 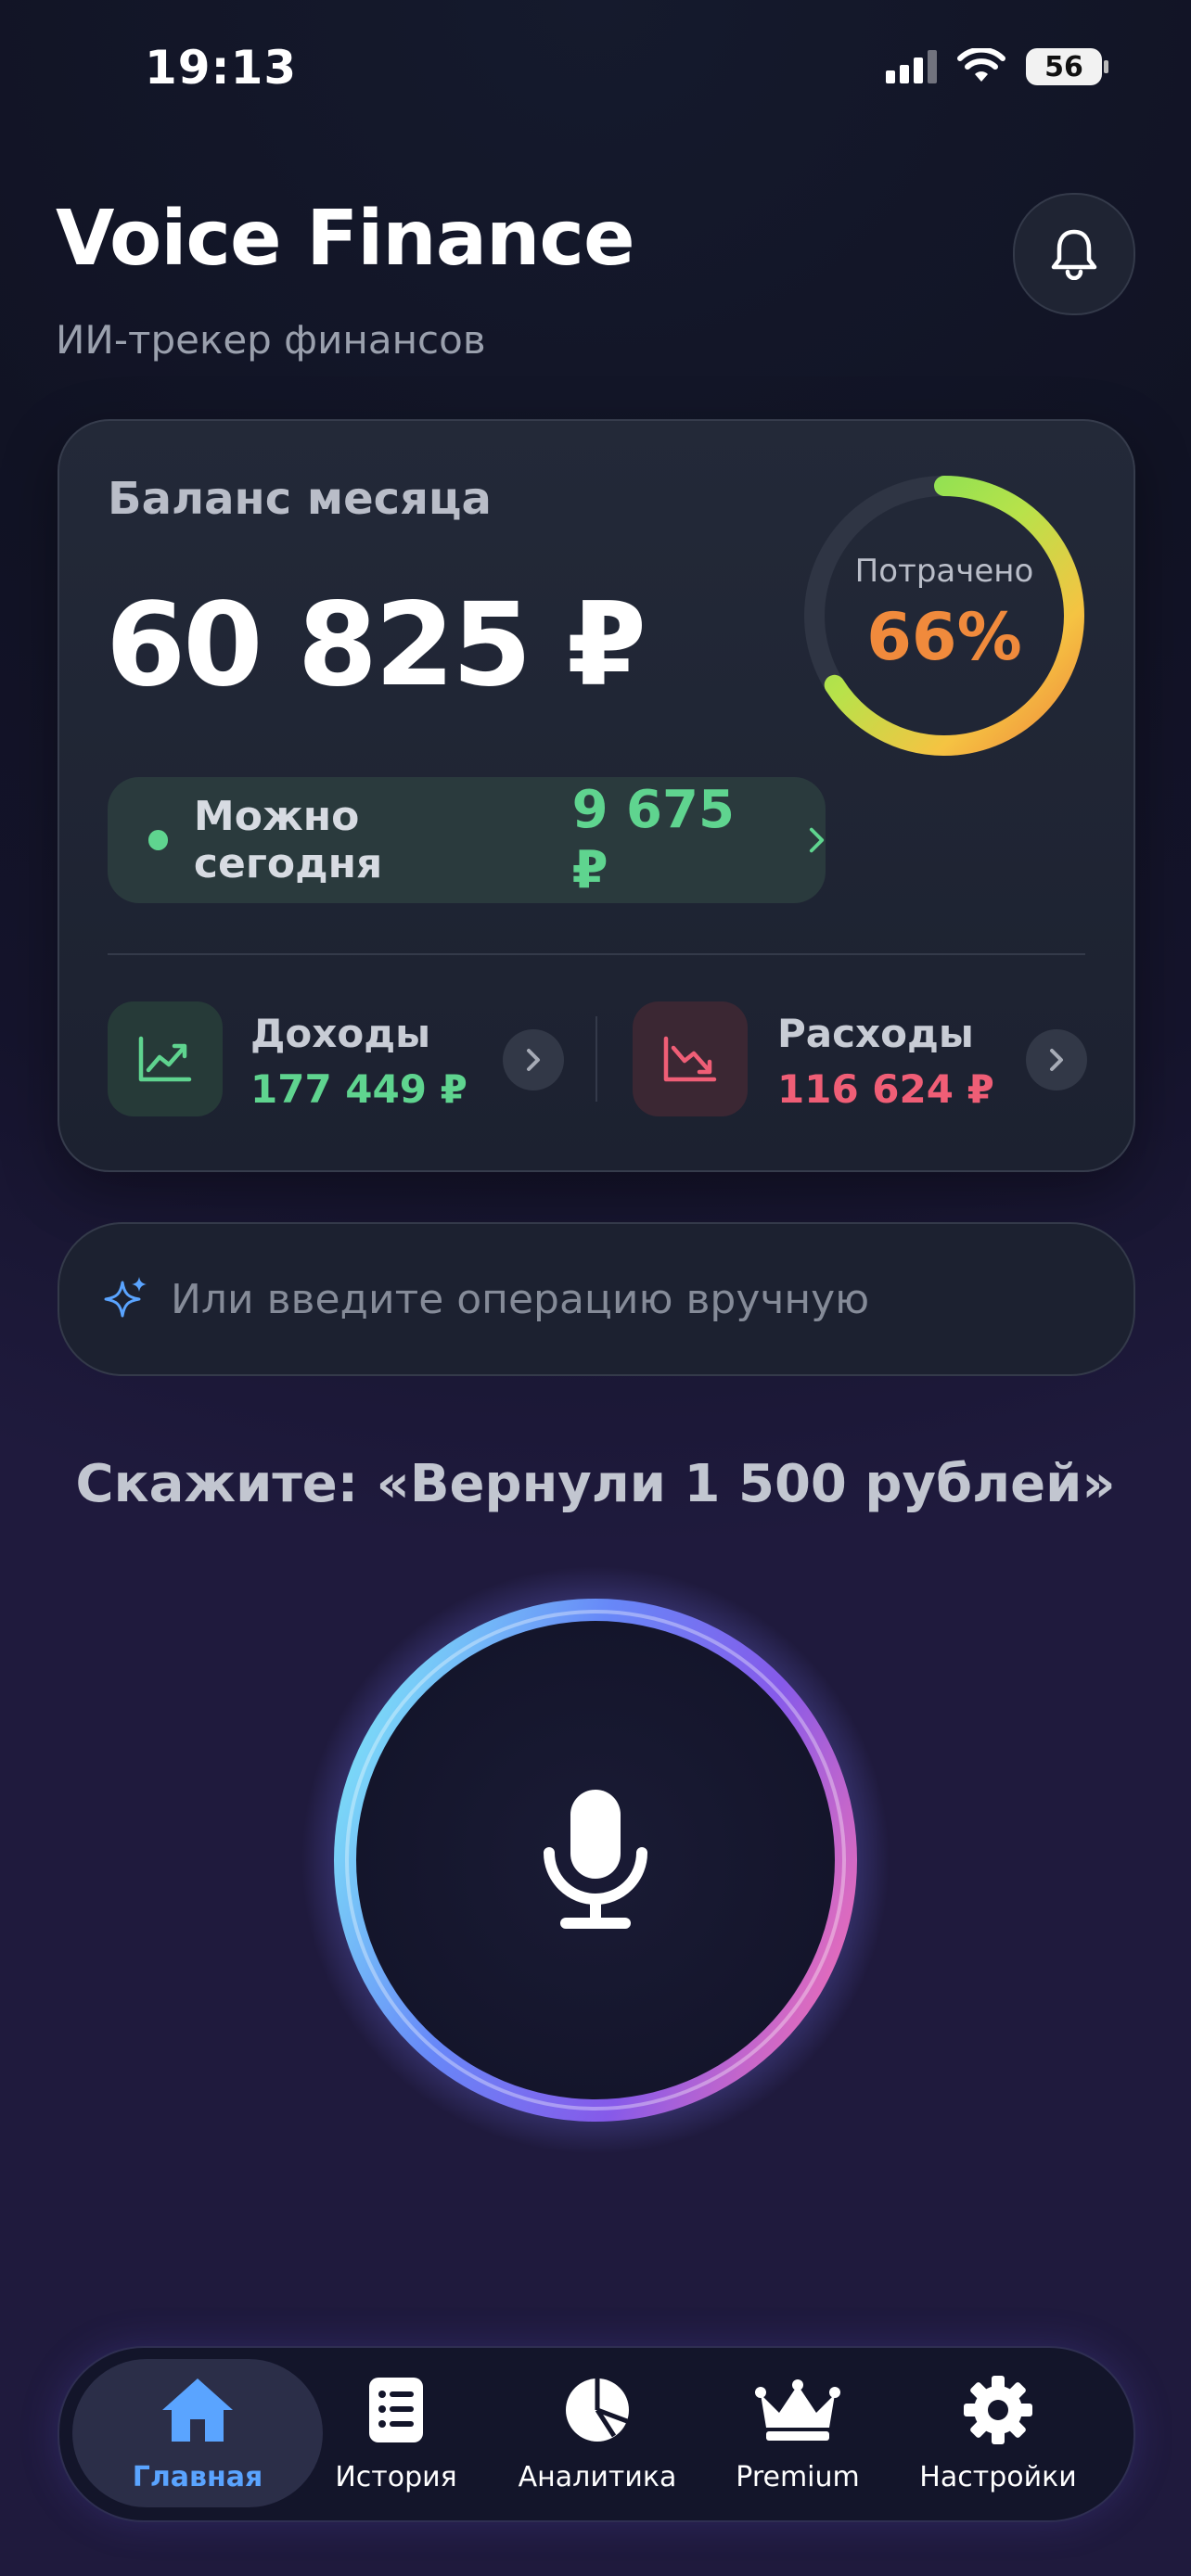 I want to click on expenses-details-button, so click(x=1056, y=1059).